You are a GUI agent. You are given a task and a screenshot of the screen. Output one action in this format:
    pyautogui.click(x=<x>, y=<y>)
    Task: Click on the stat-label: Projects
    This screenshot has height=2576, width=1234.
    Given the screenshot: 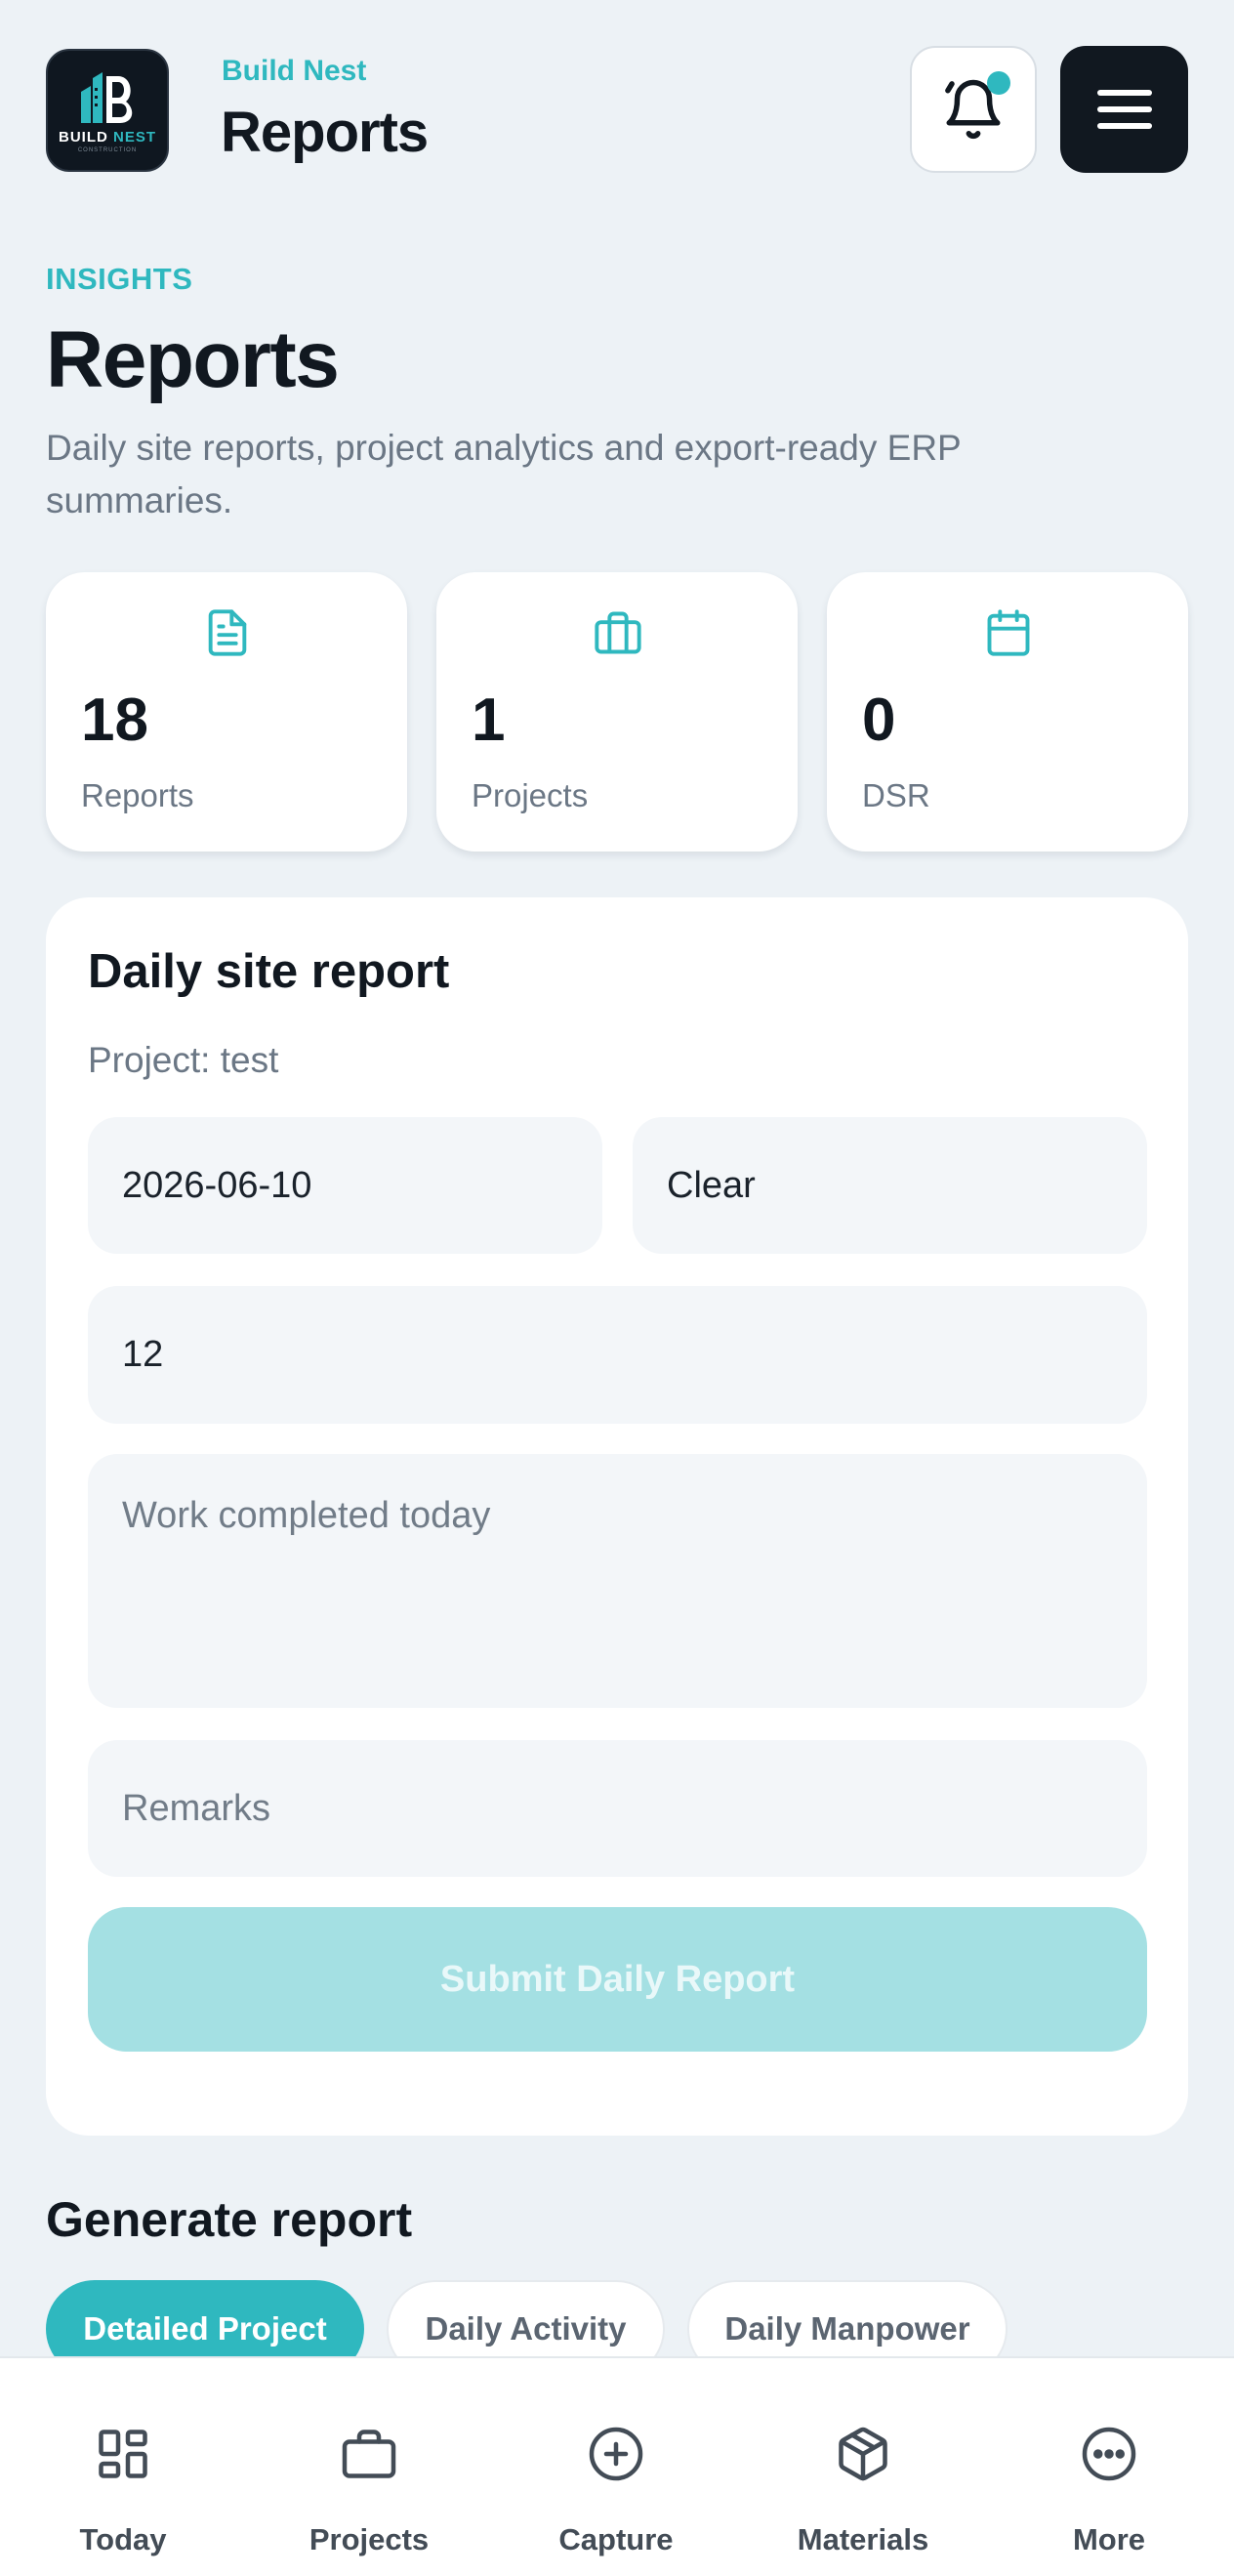 What is the action you would take?
    pyautogui.click(x=530, y=795)
    